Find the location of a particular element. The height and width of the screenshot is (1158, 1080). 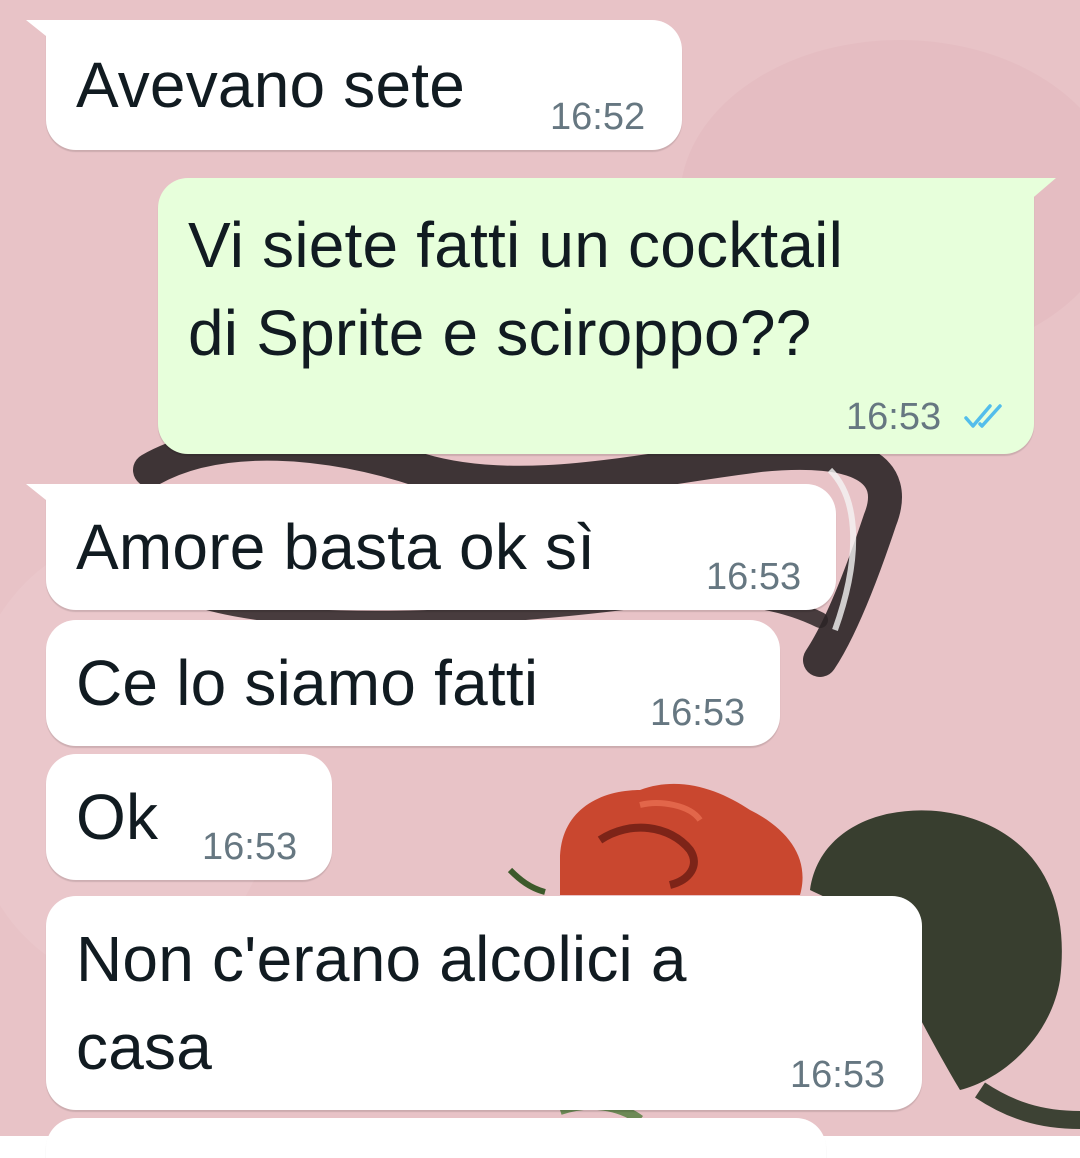

message-text: Ce lo siamo fatti is located at coordinates (307, 683).